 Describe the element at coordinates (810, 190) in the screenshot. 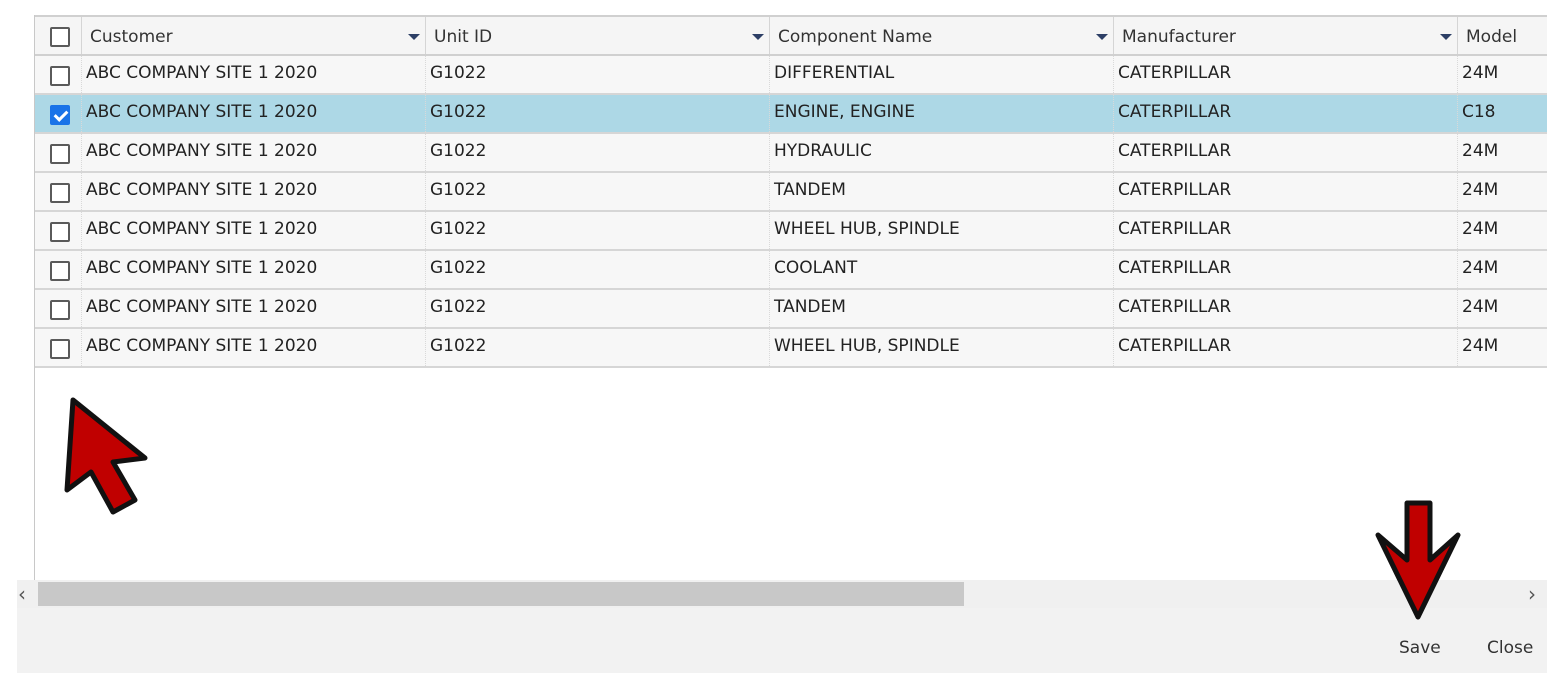

I see `cell-text: TANDEM` at that location.